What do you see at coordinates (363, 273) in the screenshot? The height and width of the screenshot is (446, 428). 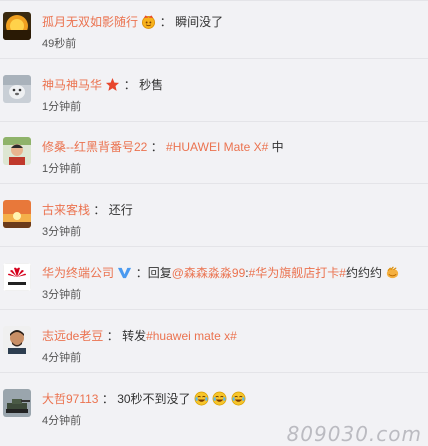 I see `comment-text: 约约约` at bounding box center [363, 273].